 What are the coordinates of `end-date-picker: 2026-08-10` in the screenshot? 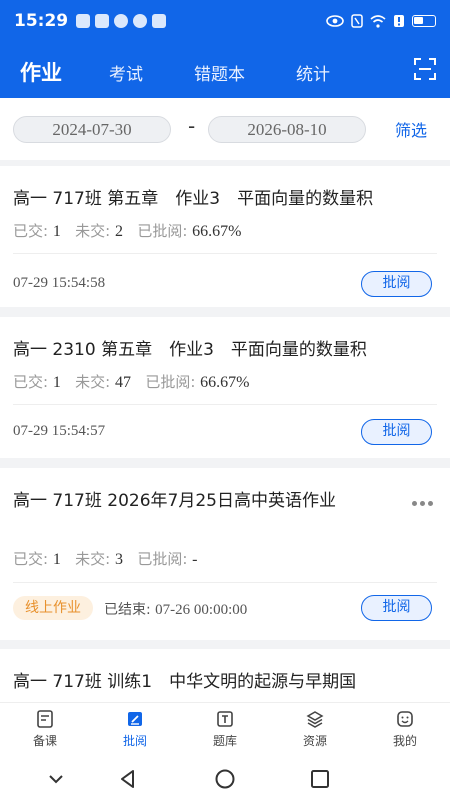 It's located at (287, 129).